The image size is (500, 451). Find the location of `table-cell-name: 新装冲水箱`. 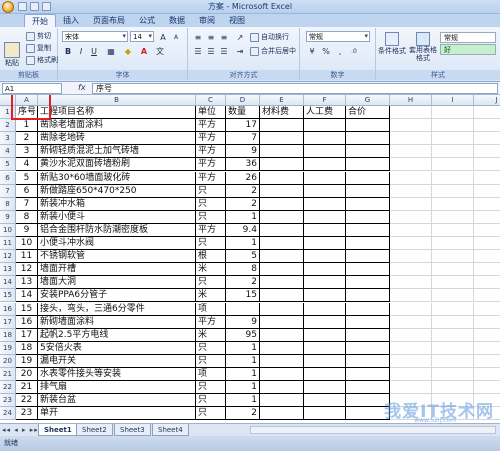

table-cell-name: 新装冲水箱 is located at coordinates (117, 204).